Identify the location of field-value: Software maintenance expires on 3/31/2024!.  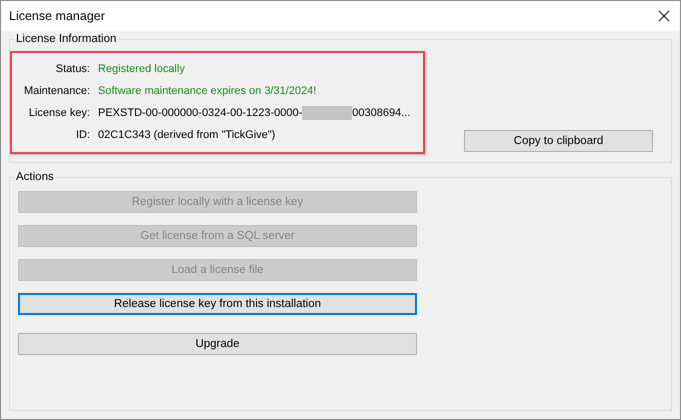
(208, 91).